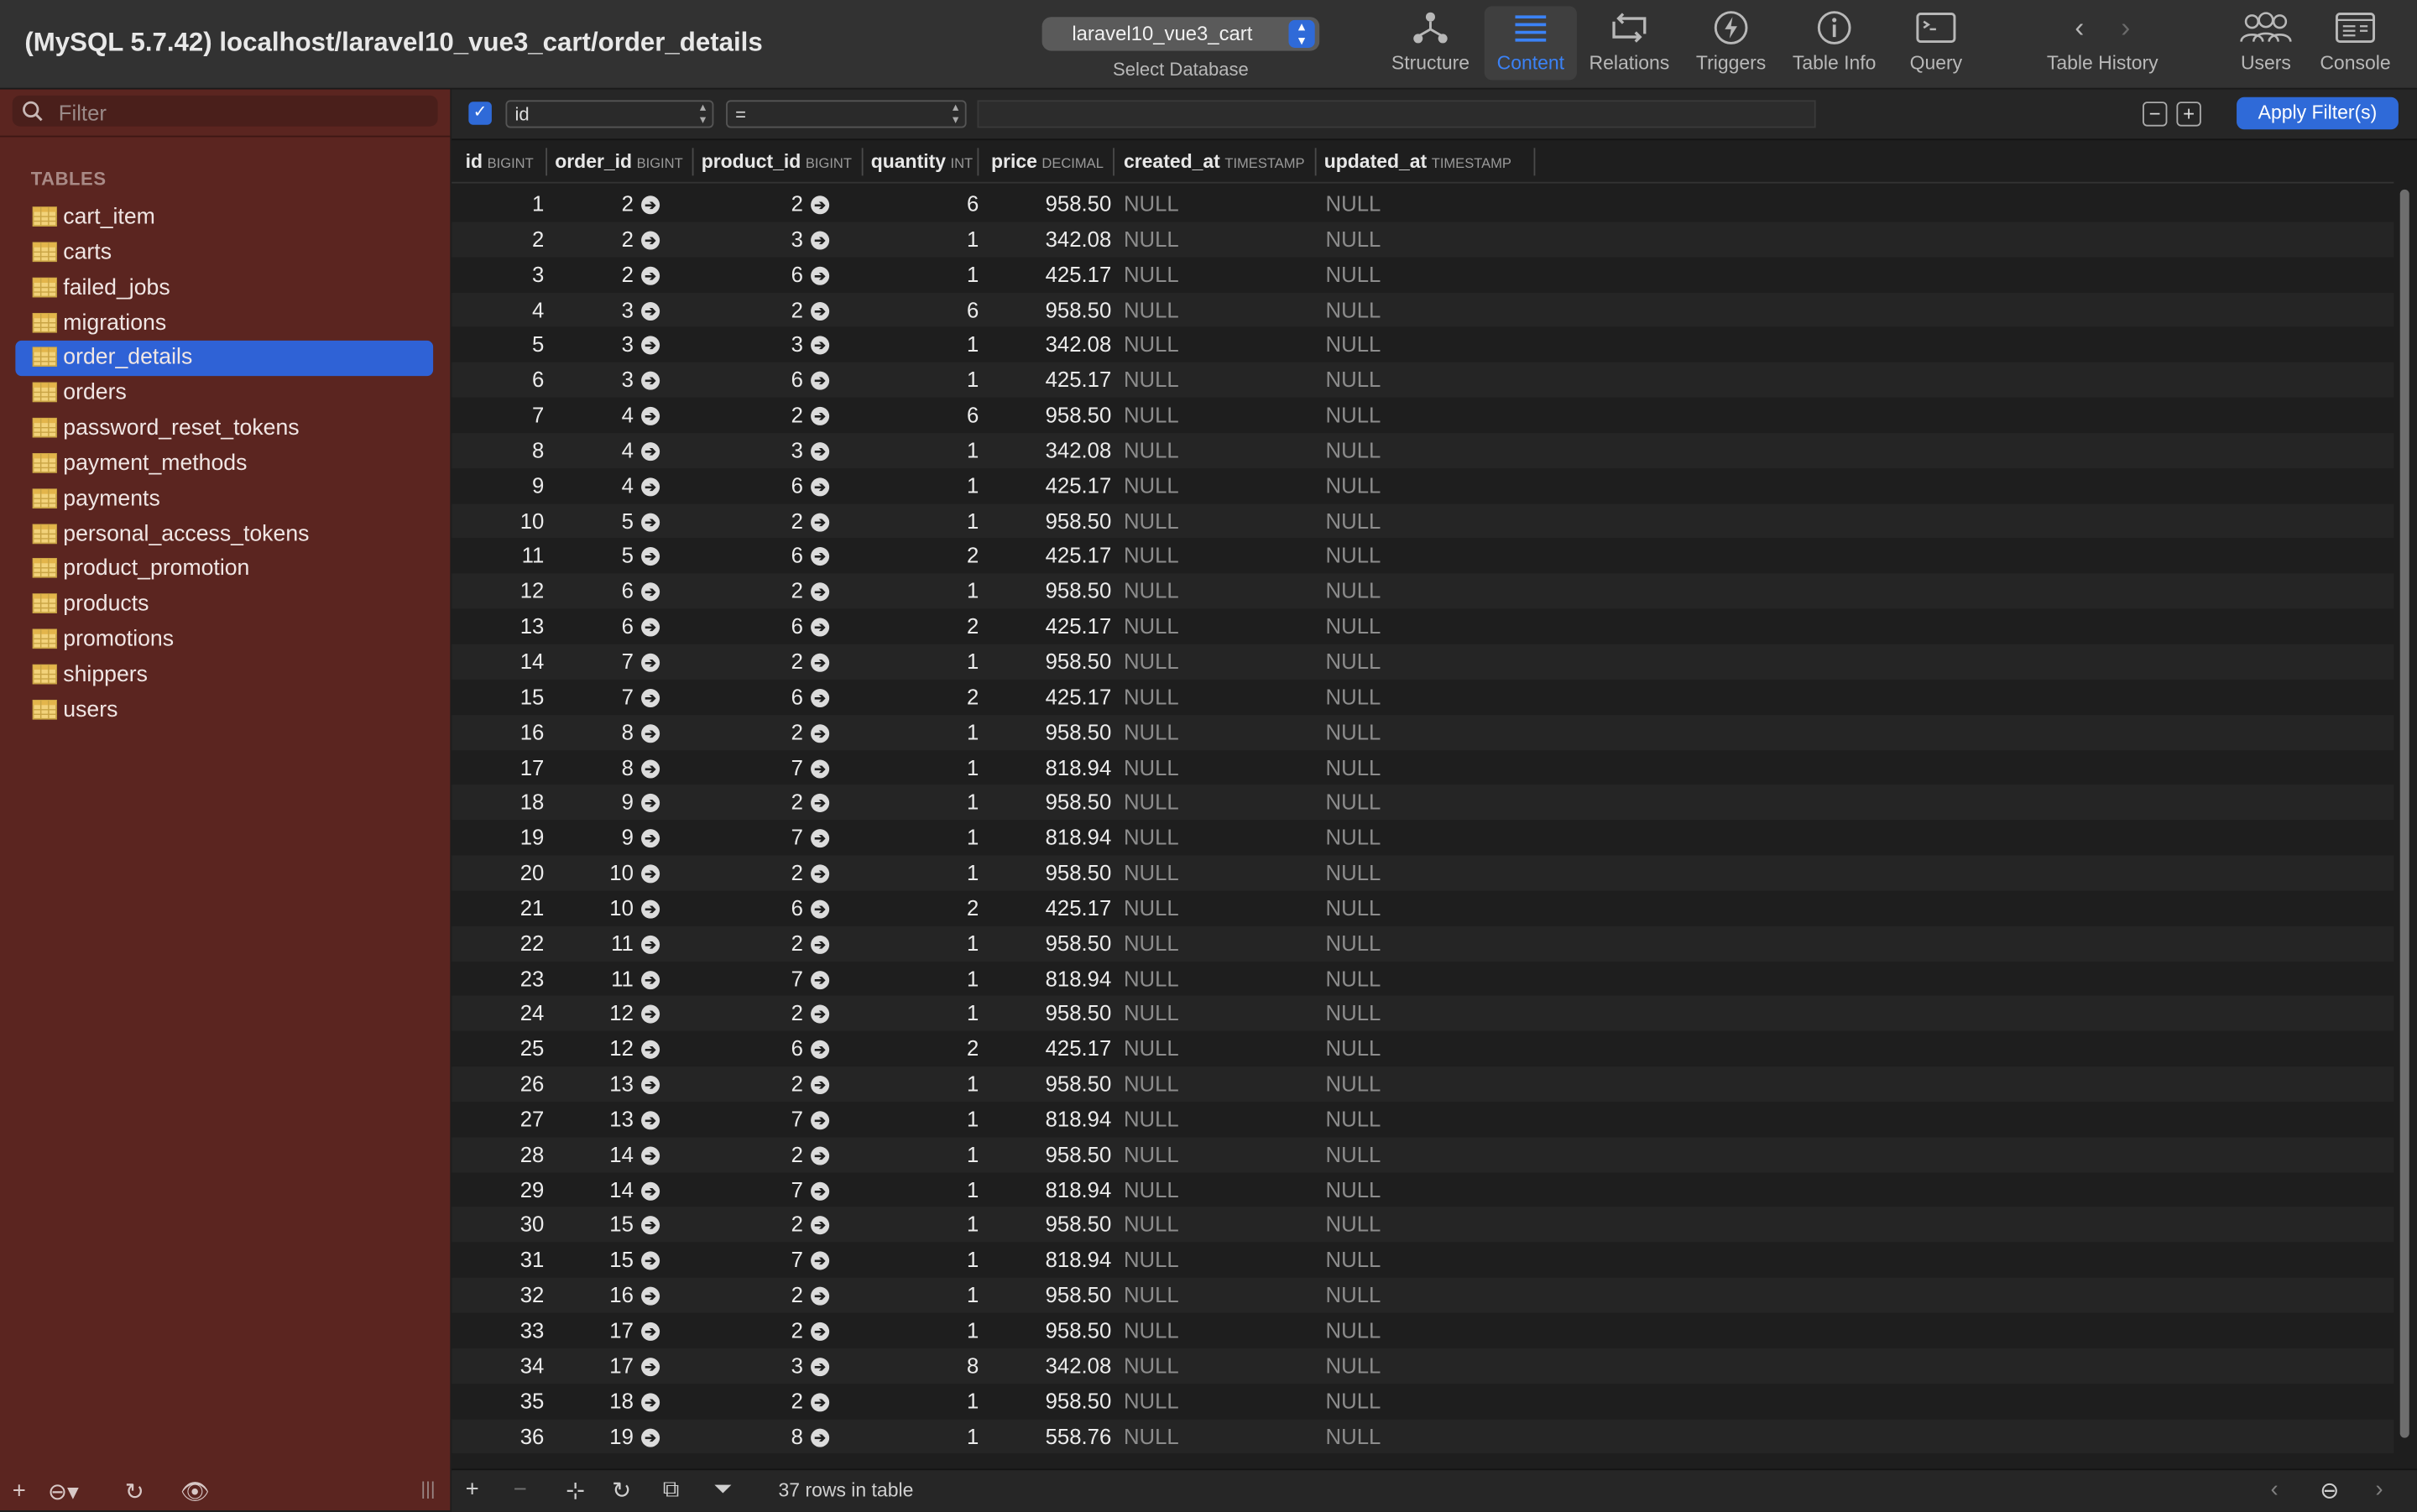 This screenshot has height=1512, width=2417. Describe the element at coordinates (532, 1400) in the screenshot. I see `cell-id: 35` at that location.